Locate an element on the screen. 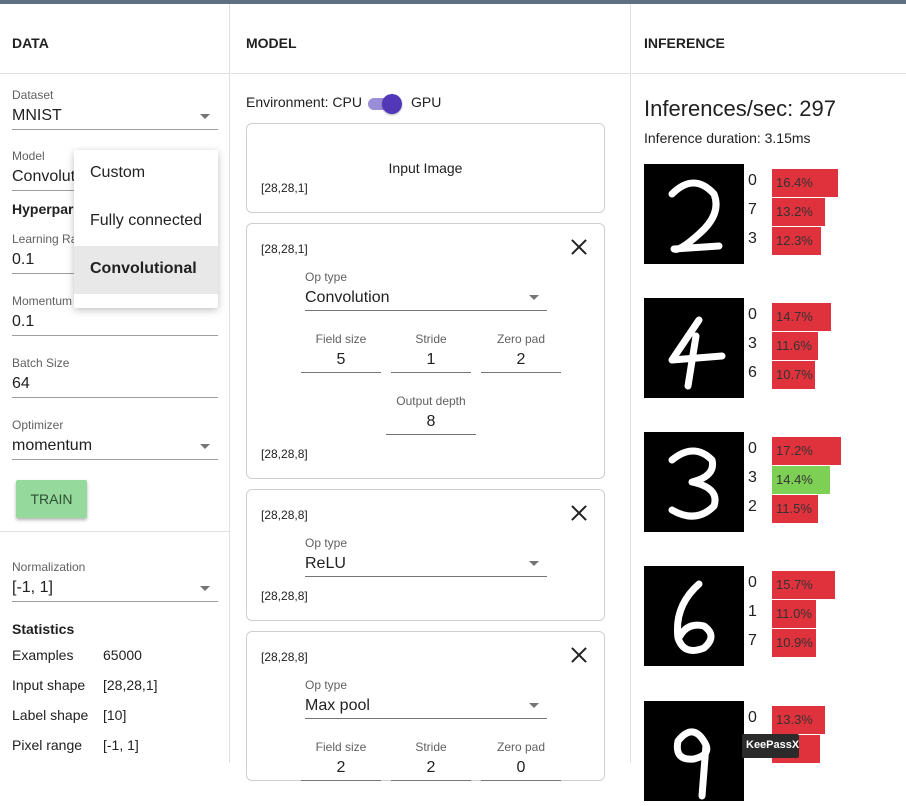  data-header: DATA is located at coordinates (114, 39).